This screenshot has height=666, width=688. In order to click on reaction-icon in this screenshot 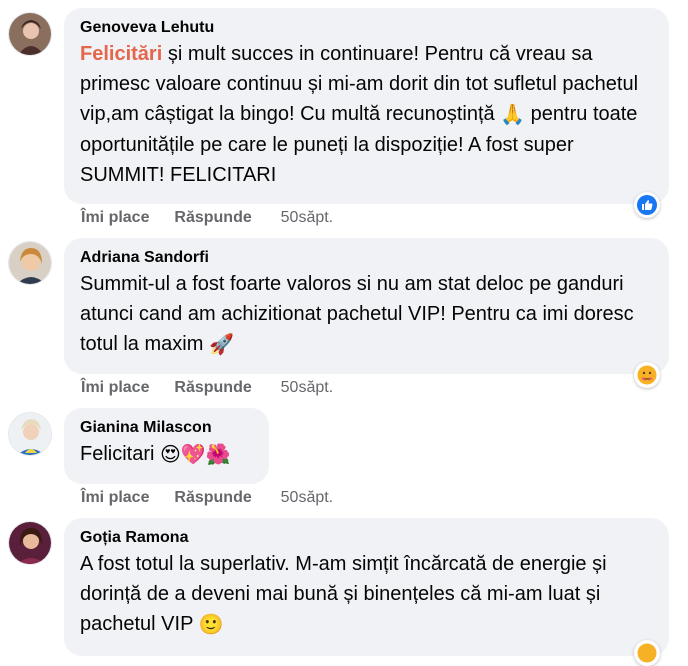, I will do `click(647, 653)`.